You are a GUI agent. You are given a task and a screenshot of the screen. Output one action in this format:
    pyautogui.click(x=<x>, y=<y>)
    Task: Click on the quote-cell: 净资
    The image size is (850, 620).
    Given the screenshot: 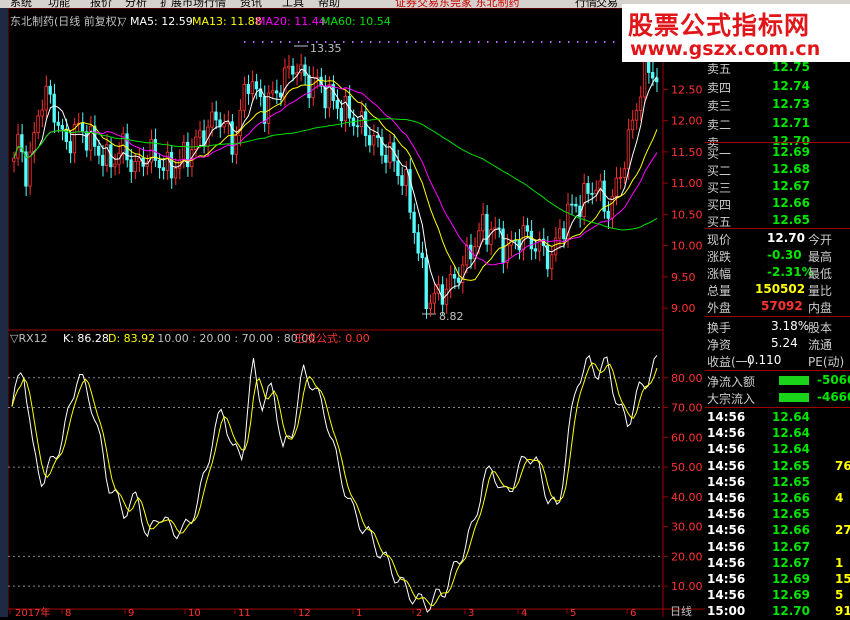 What is the action you would take?
    pyautogui.click(x=719, y=345)
    